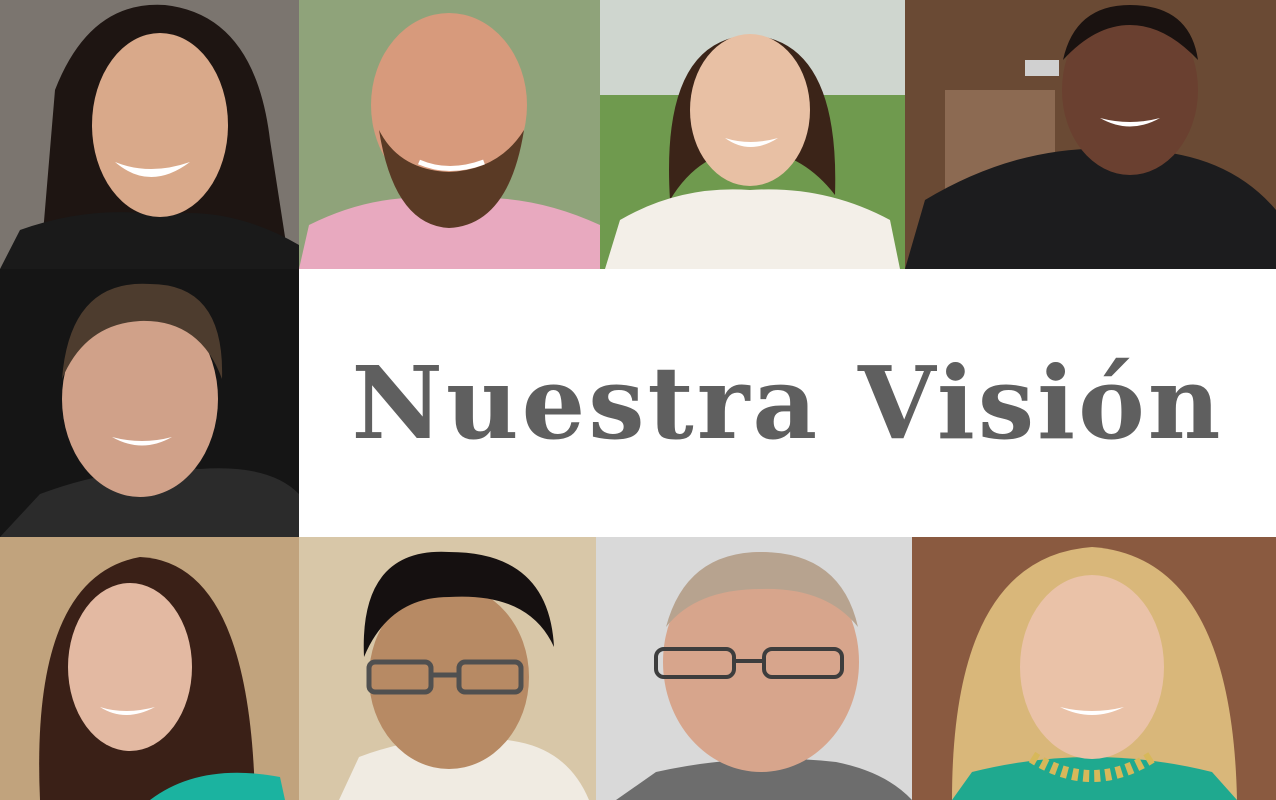 Image resolution: width=1276 pixels, height=800 pixels. I want to click on portrait-bearded-man-pink-shirt, so click(449, 134).